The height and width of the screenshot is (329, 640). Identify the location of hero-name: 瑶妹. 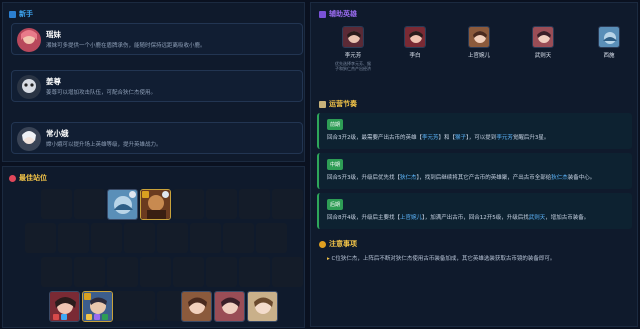
(53, 34).